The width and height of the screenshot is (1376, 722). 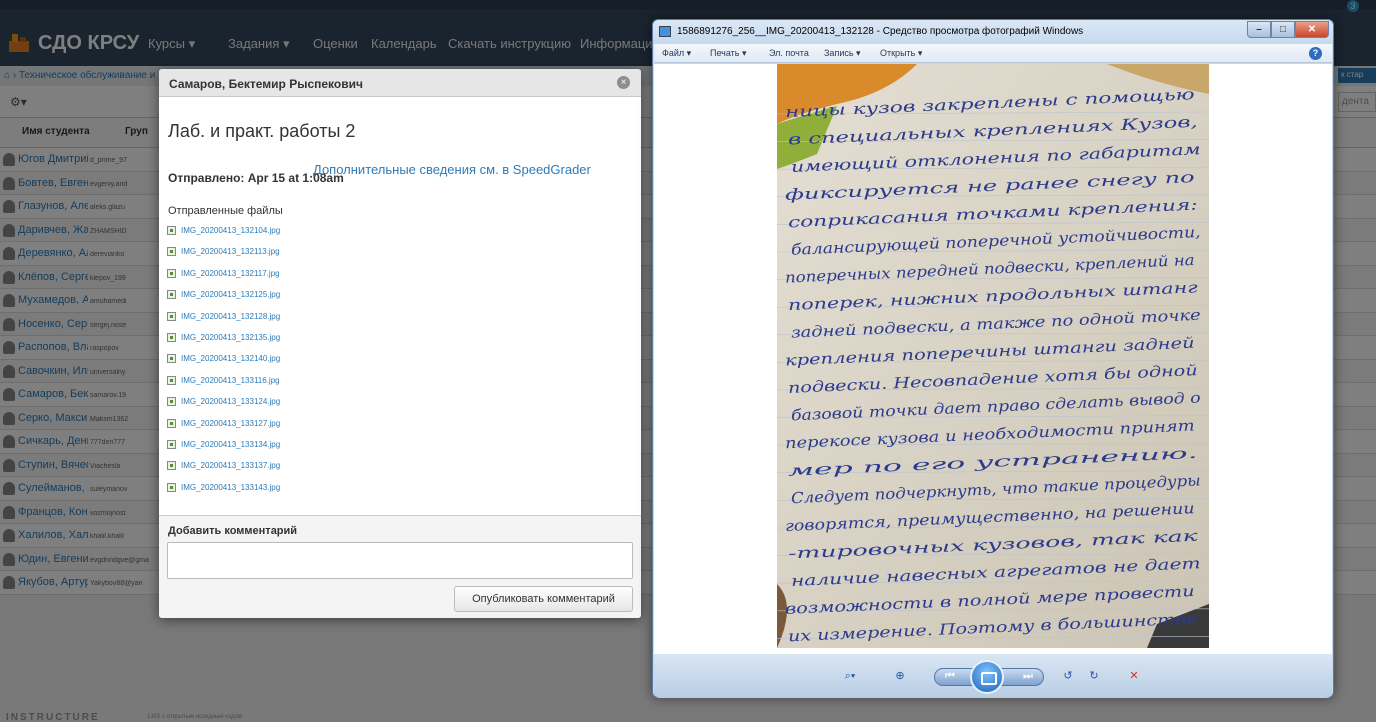 What do you see at coordinates (230, 465) in the screenshot?
I see `file-name: IMG_20200413_133137.jpg` at bounding box center [230, 465].